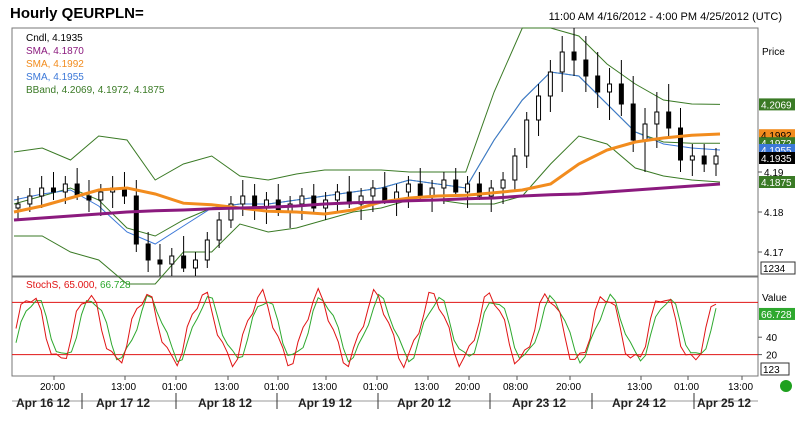 The height and width of the screenshot is (431, 800). I want to click on price-legend-item: SMA, 4.1955, so click(55, 77).